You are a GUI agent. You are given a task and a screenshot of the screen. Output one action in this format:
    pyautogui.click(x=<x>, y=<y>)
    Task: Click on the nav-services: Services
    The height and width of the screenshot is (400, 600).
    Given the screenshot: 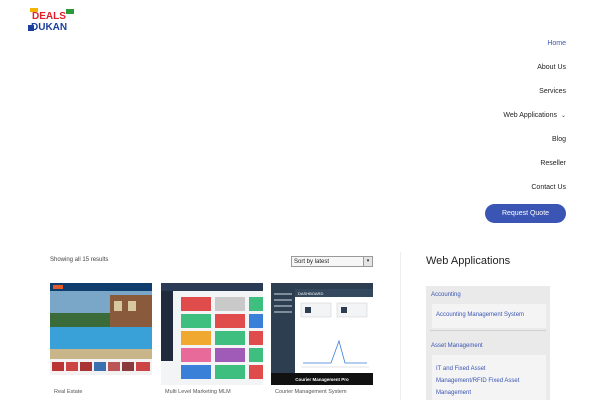 What is the action you would take?
    pyautogui.click(x=552, y=91)
    